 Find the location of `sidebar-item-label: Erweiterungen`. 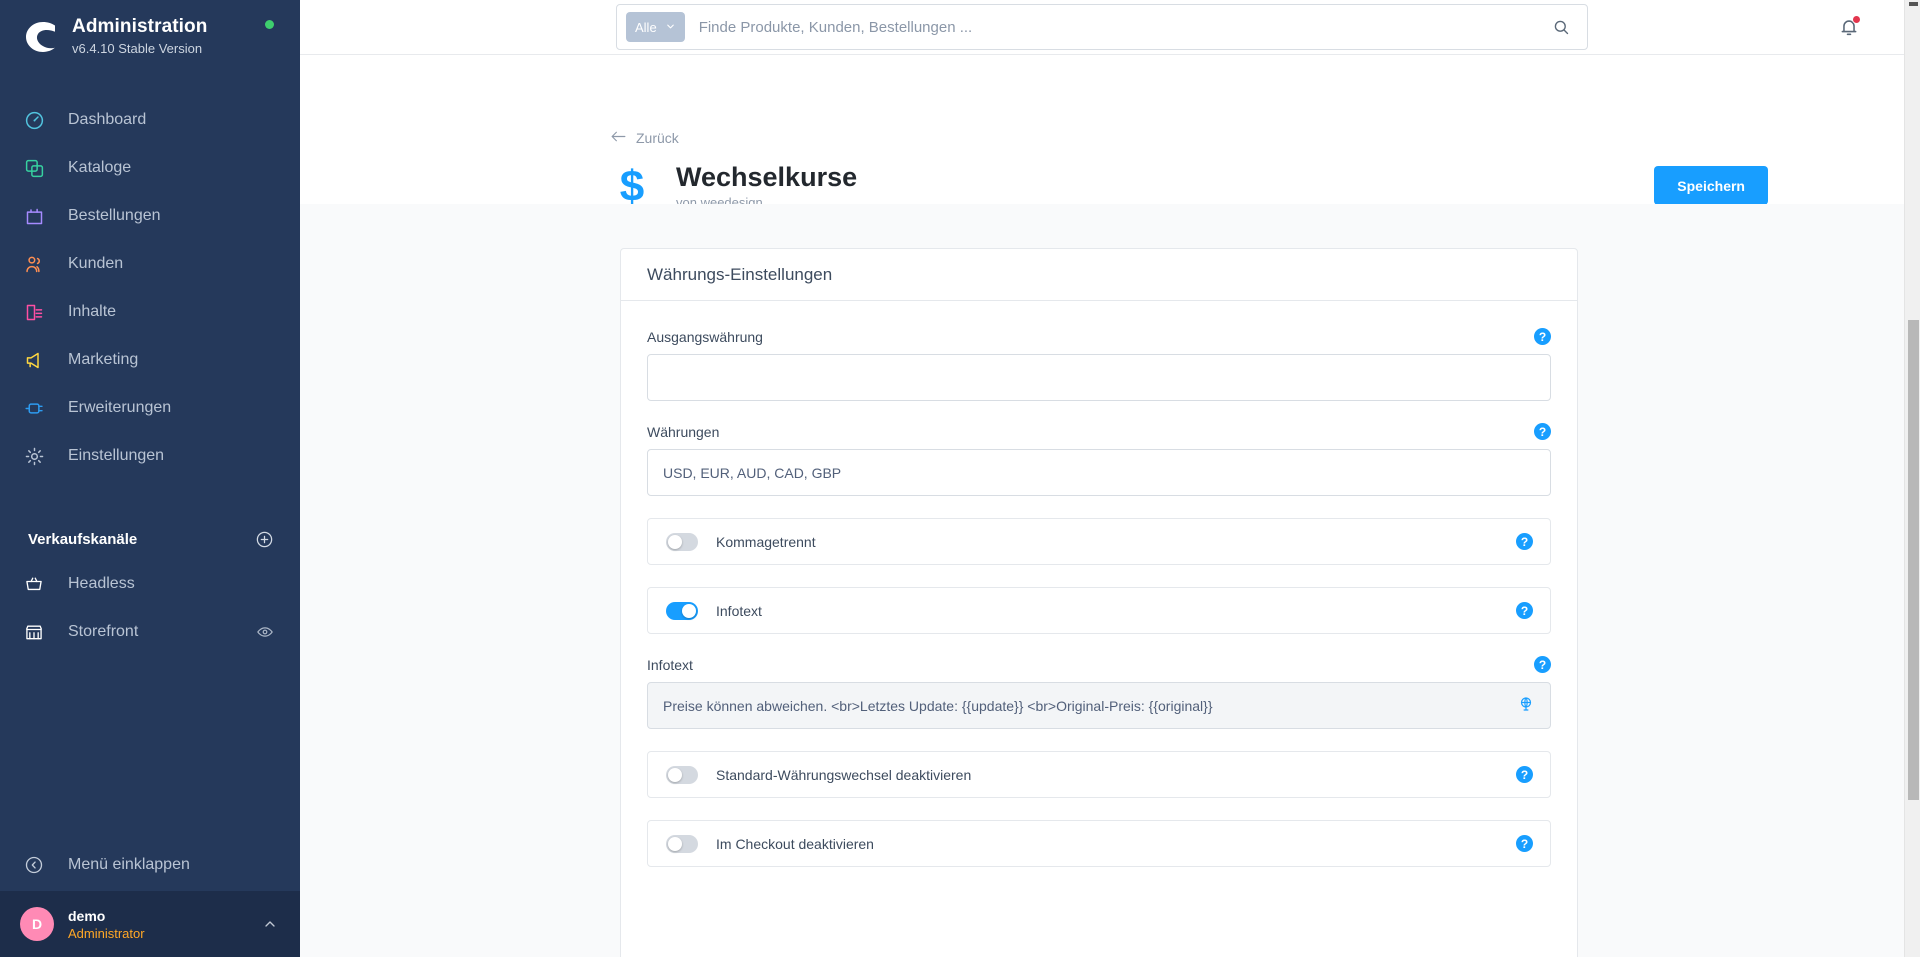

sidebar-item-label: Erweiterungen is located at coordinates (120, 407).